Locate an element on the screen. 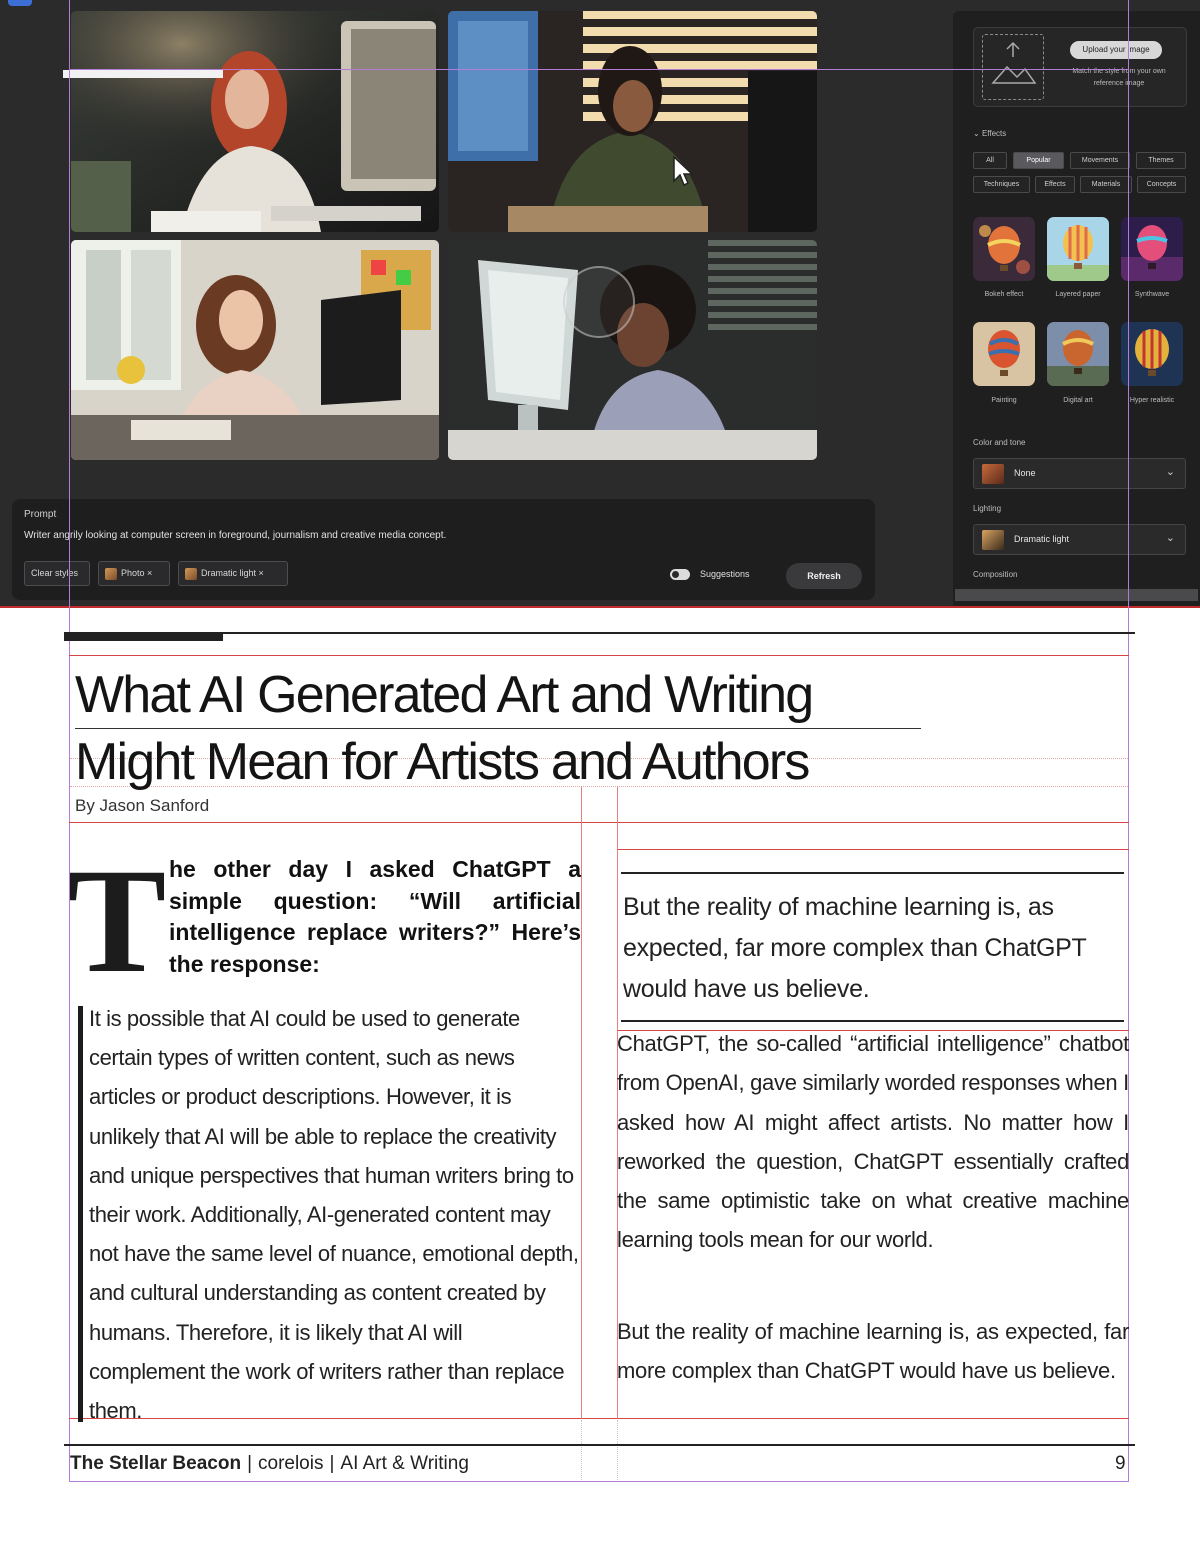 The width and height of the screenshot is (1200, 1553). composition-label: Composition is located at coordinates (995, 574).